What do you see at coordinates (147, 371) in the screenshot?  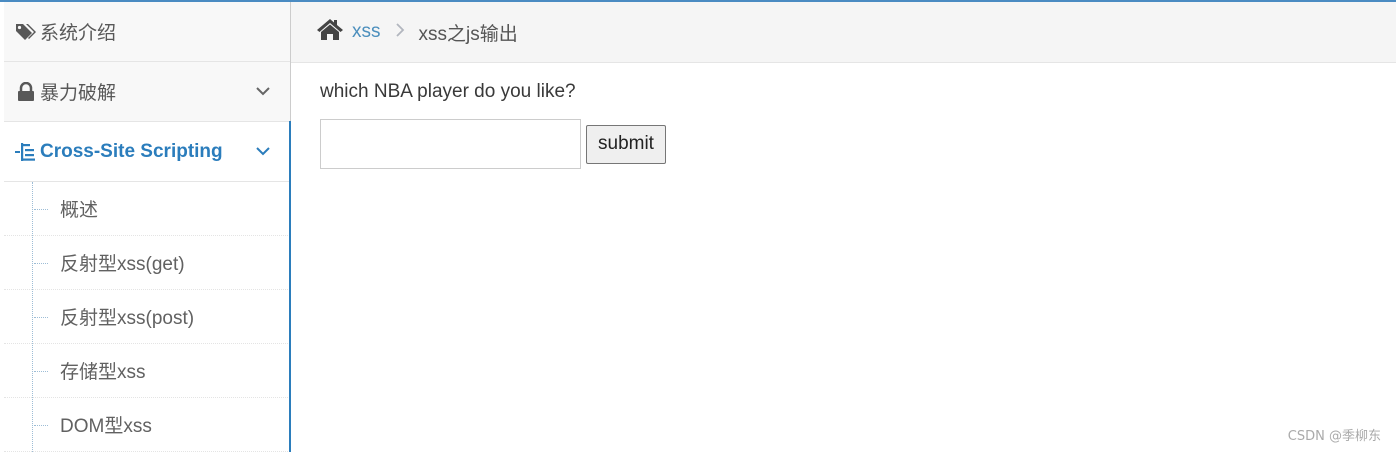 I see `submenu-item-stored: 存储型xss` at bounding box center [147, 371].